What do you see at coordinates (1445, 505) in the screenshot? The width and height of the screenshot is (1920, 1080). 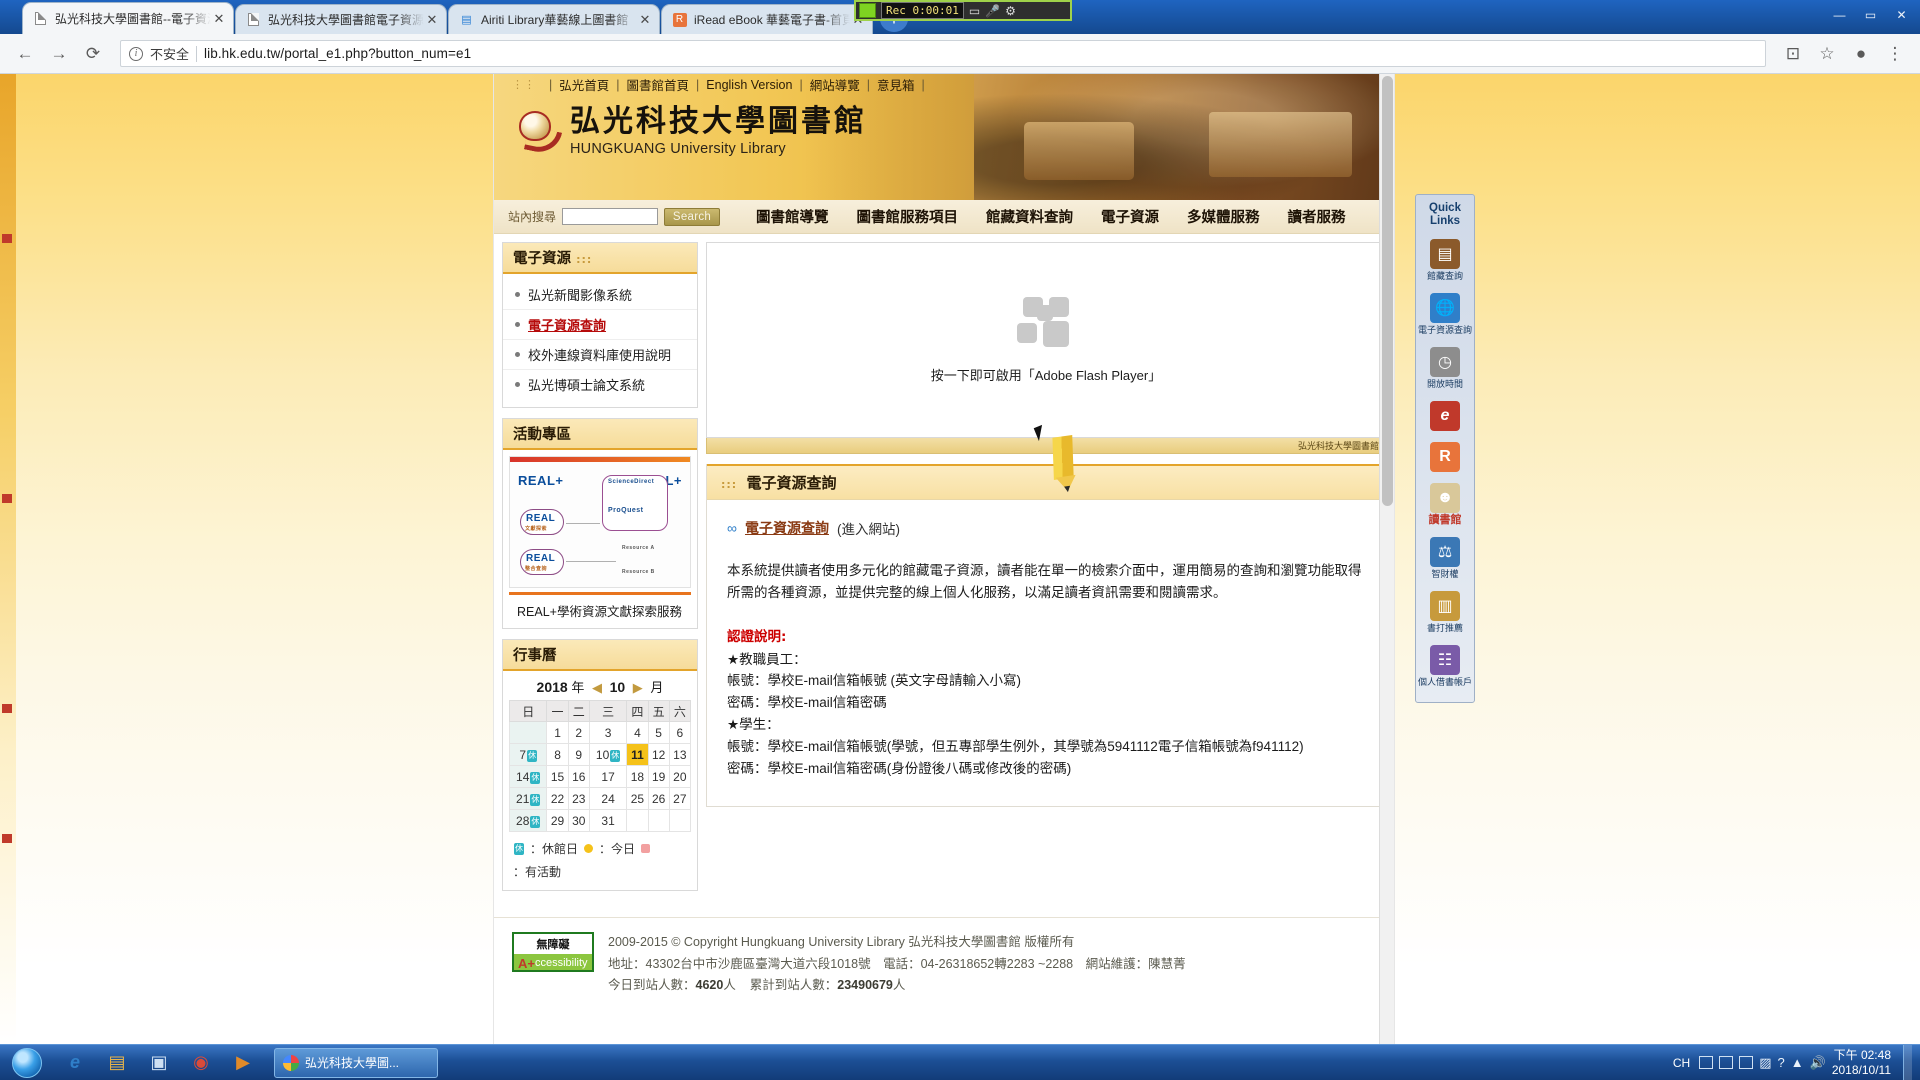 I see `quick-link-reading: ☻ 讀書館` at bounding box center [1445, 505].